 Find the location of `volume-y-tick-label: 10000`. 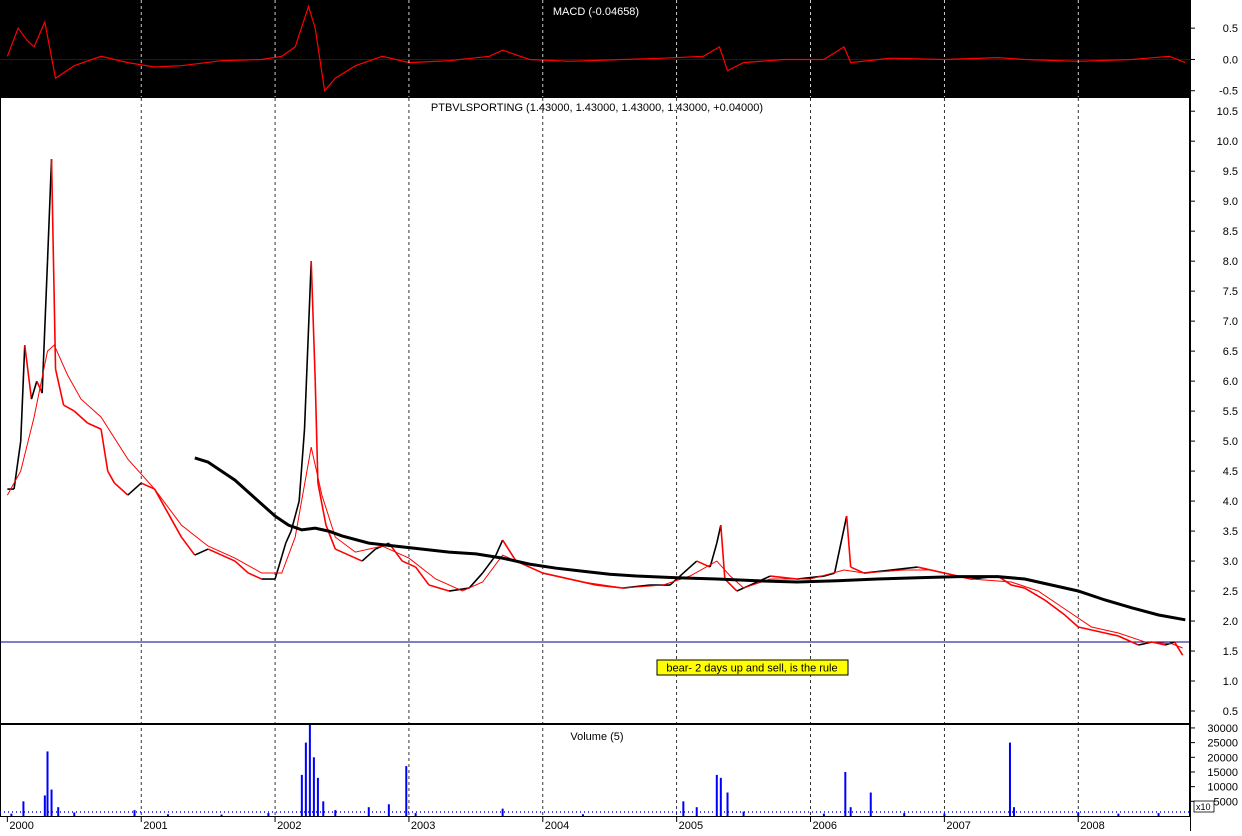

volume-y-tick-label: 10000 is located at coordinates (1222, 788).